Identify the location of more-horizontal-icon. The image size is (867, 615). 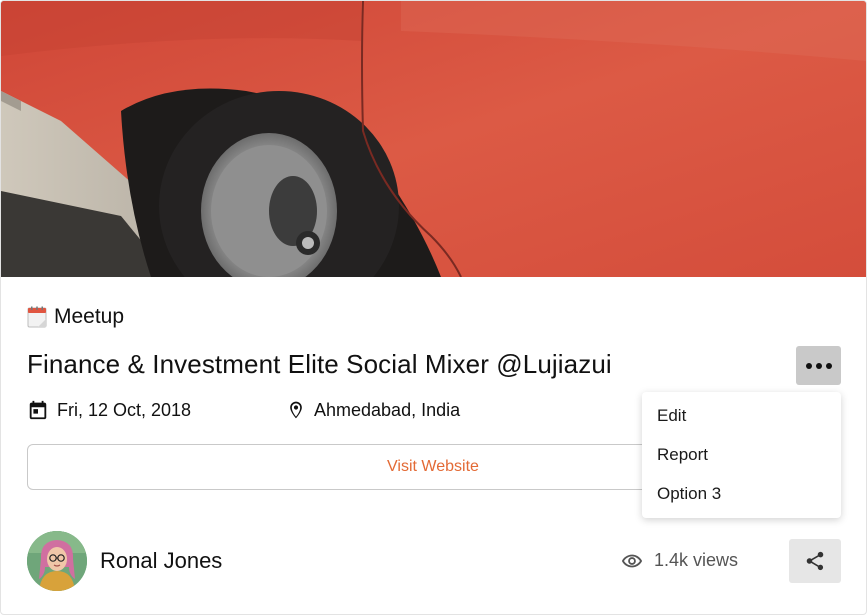
(808, 365).